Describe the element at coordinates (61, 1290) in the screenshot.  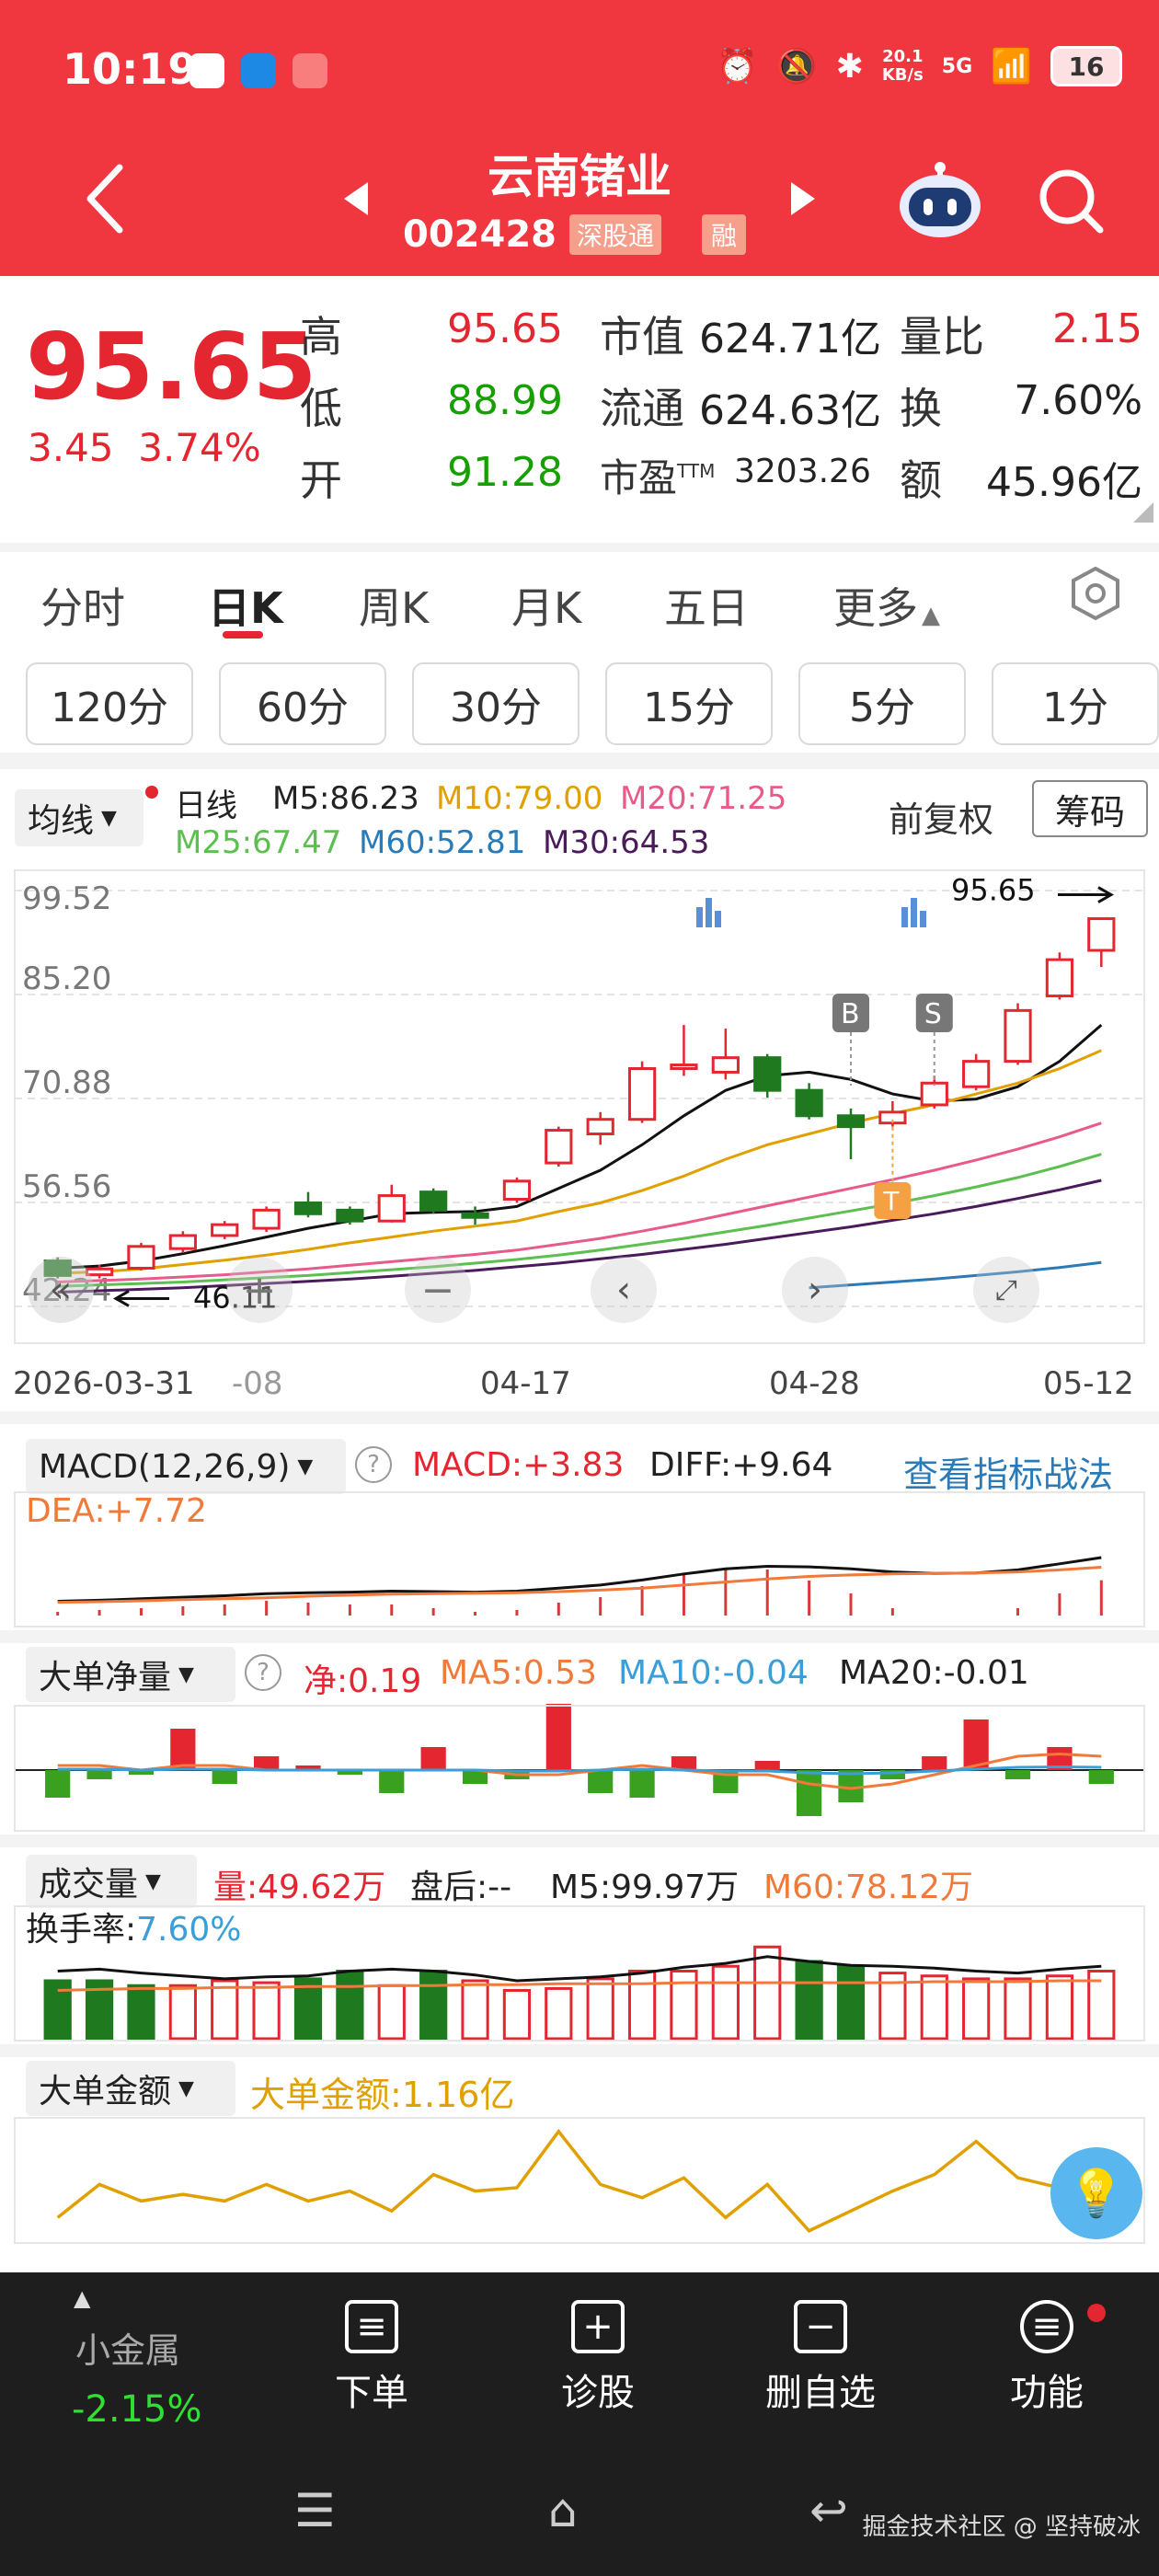
I see `rewind-icon: «` at that location.